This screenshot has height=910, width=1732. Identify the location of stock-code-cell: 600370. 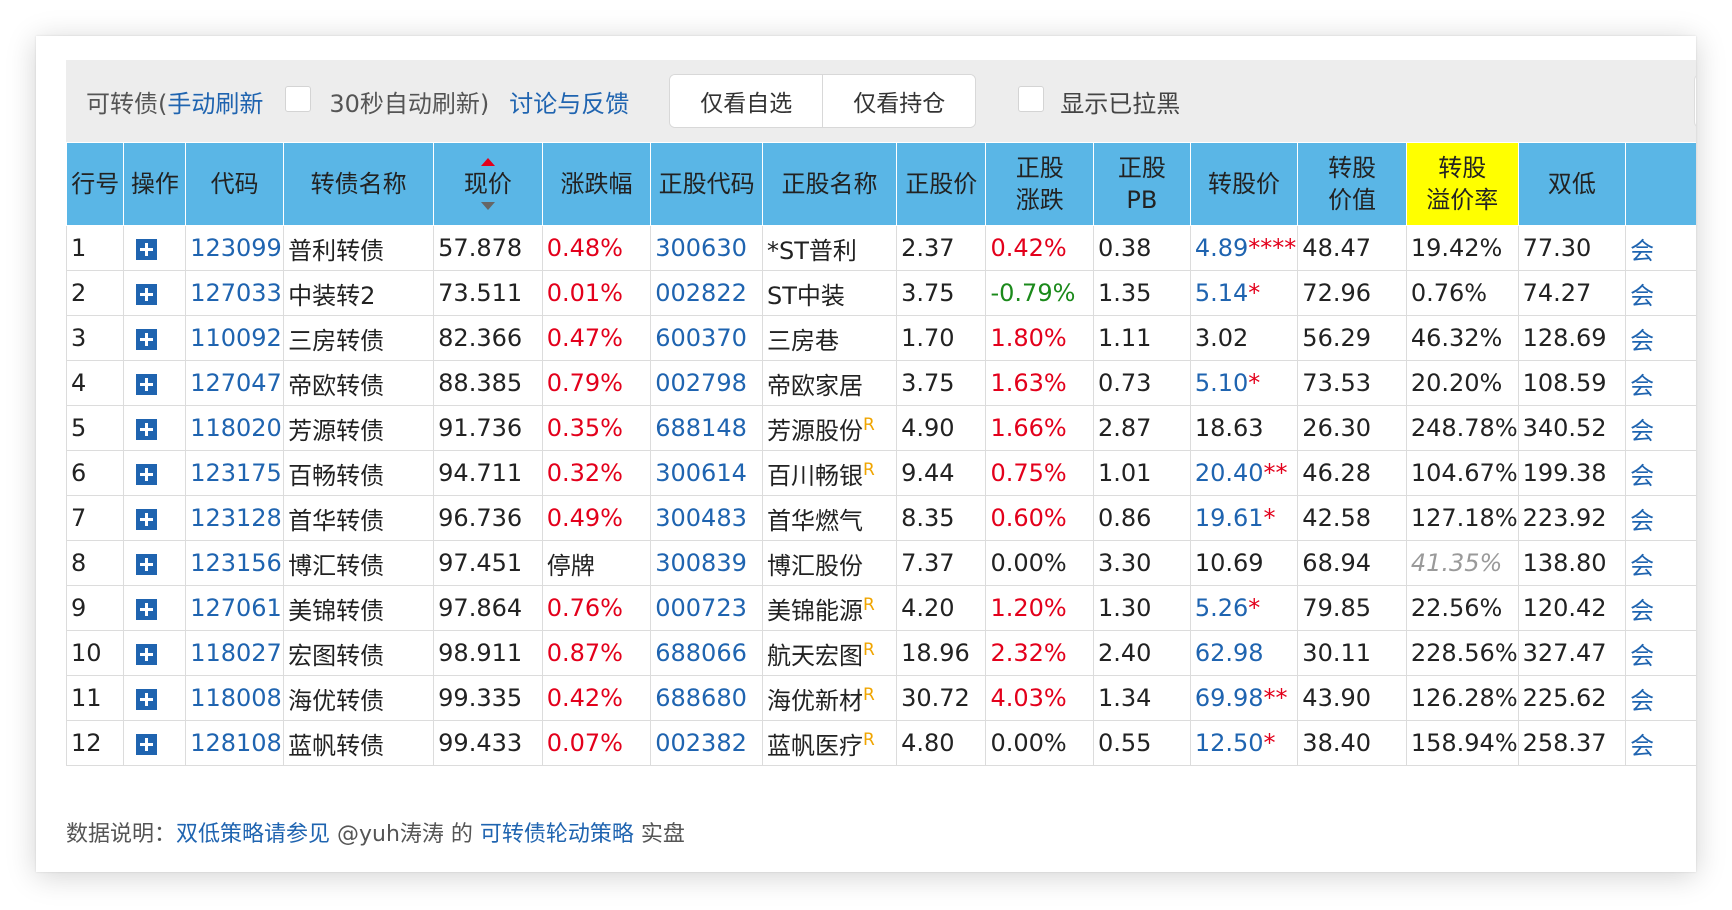
(706, 338).